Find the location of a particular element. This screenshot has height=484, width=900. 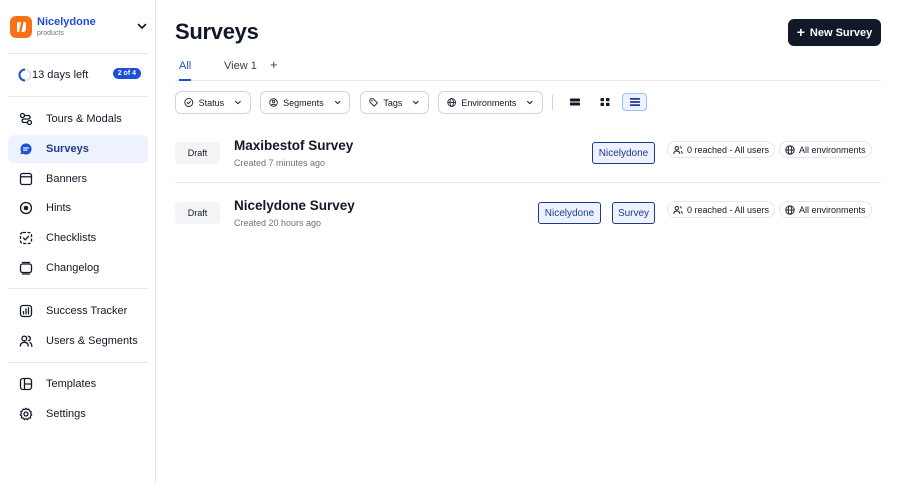

tags-filter-label: Tags is located at coordinates (393, 102).